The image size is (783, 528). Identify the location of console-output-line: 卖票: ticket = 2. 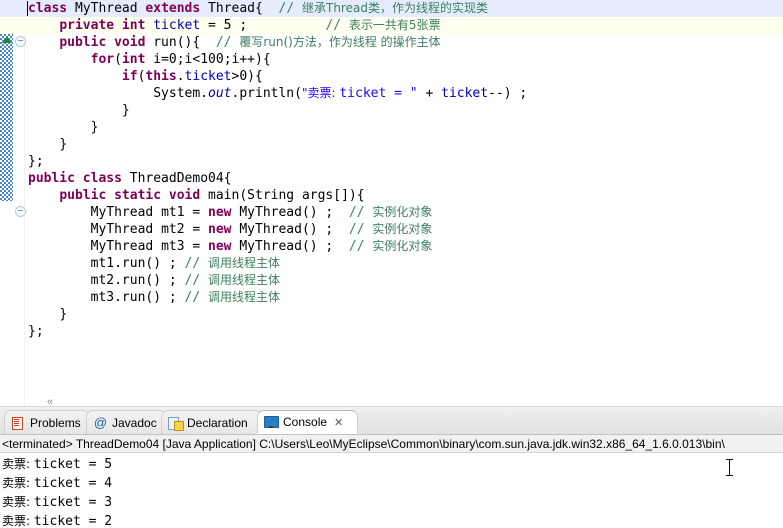
(392, 520).